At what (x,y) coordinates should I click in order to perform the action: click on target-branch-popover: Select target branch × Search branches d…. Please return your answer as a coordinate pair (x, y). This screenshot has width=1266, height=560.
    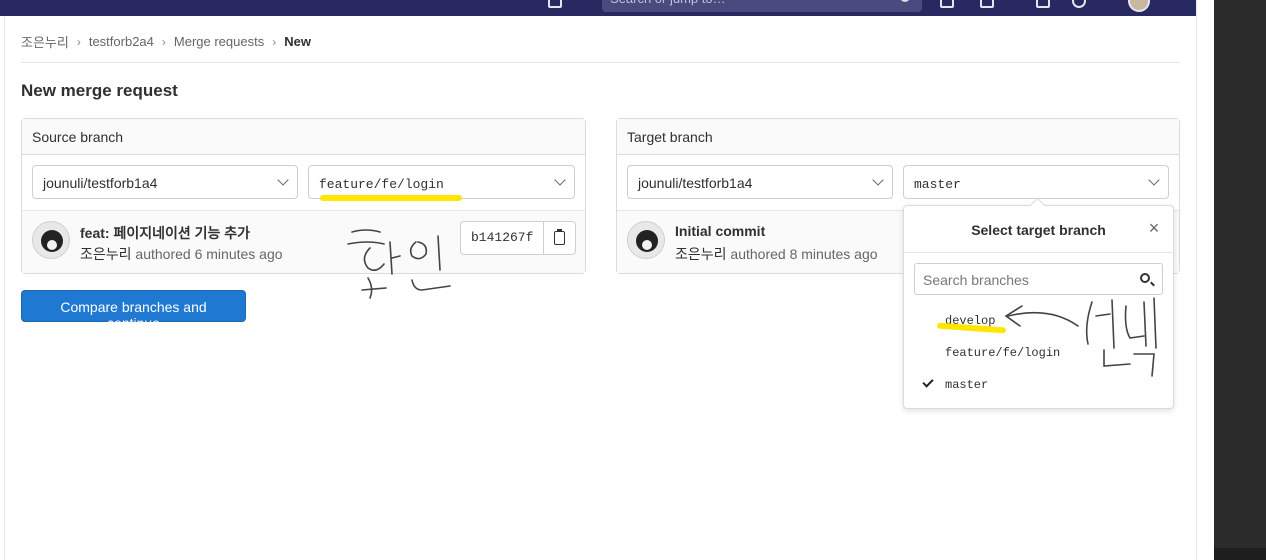
    Looking at the image, I should click on (1038, 307).